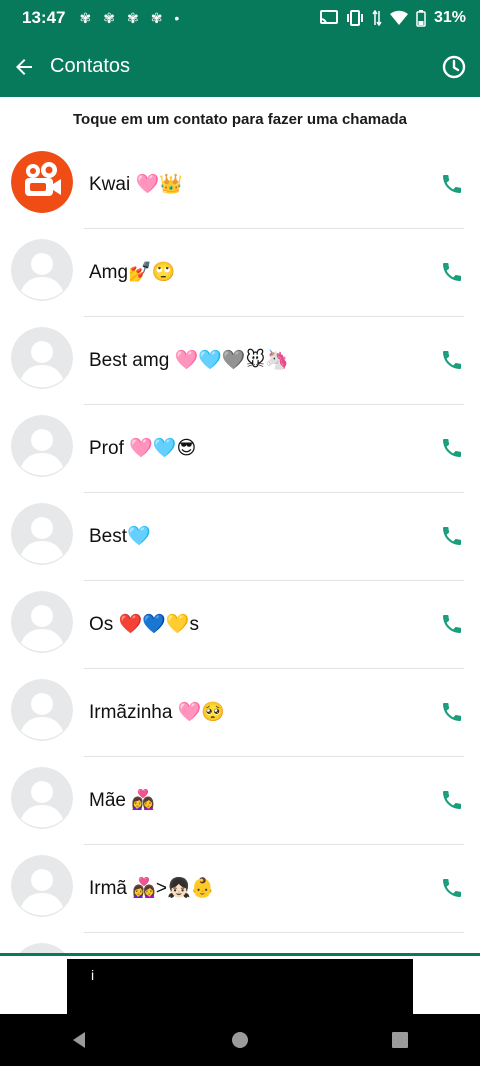 The image size is (480, 1066). Describe the element at coordinates (240, 986) in the screenshot. I see `ad-banner: i` at that location.